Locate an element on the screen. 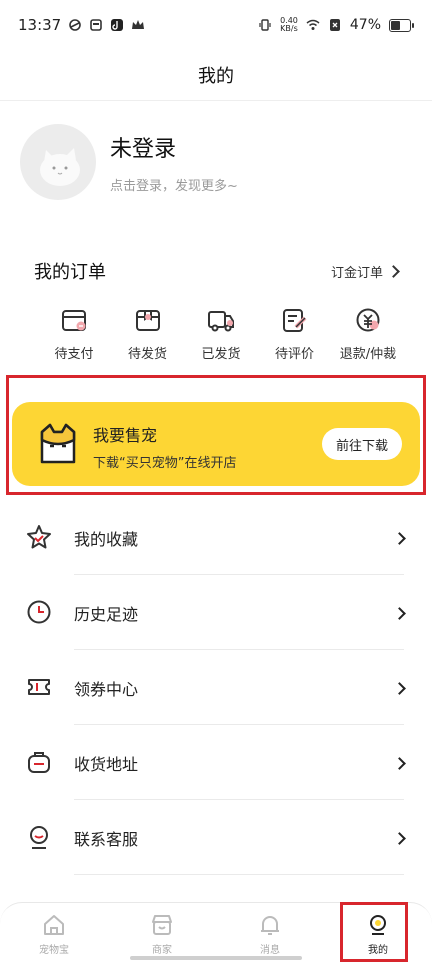 This screenshot has width=432, height=965. bell-icon is located at coordinates (270, 925).